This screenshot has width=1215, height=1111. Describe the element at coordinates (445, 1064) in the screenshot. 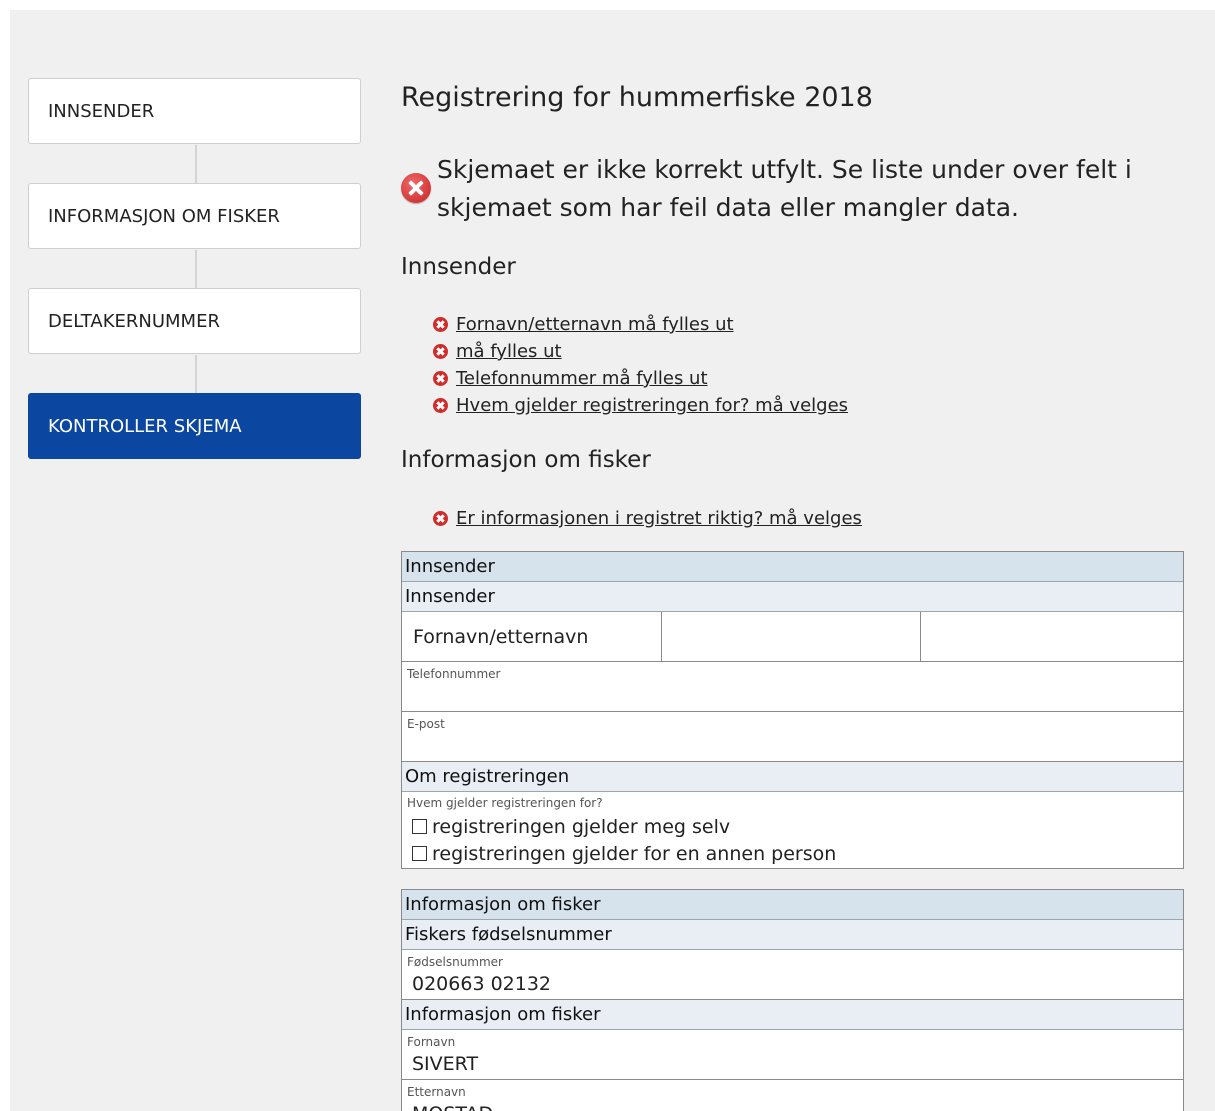

I see `fornavn-value: SIVERT` at that location.